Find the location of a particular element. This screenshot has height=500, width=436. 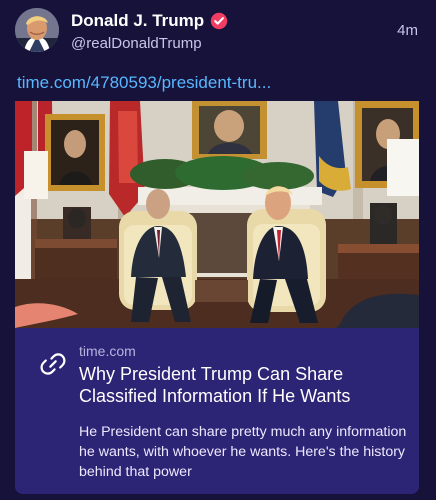

verified-badge-icon is located at coordinates (219, 21).